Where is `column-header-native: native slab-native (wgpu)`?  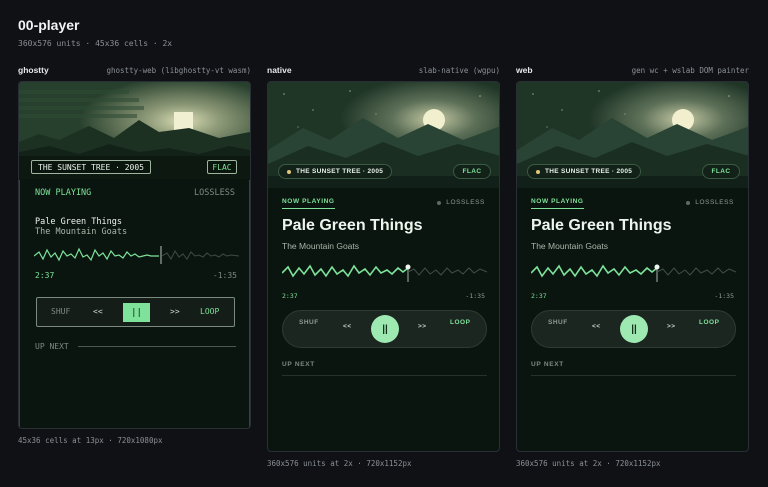 column-header-native: native slab-native (wgpu) is located at coordinates (383, 70).